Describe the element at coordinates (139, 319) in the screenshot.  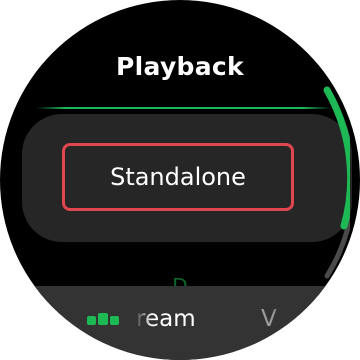
I see `stream-label-fade` at that location.